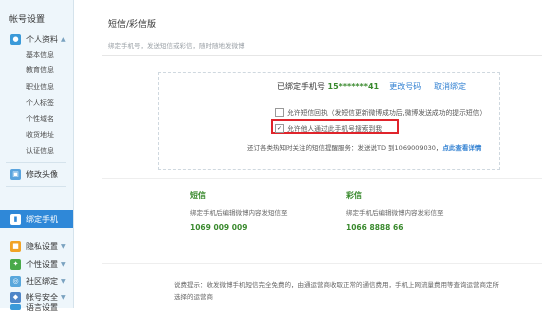 Image resolution: width=555 pixels, height=313 pixels. Describe the element at coordinates (395, 213) in the screenshot. I see `mms-description: 绑定手机后编辑微博内容发彩信至` at that location.